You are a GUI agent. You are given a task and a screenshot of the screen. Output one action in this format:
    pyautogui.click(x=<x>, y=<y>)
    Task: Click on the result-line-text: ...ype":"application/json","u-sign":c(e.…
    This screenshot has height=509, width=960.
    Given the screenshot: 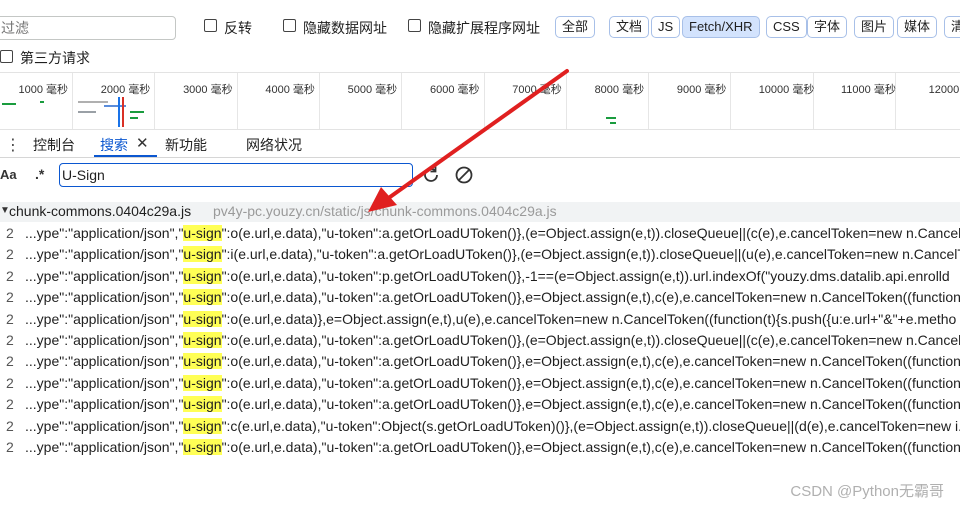 What is the action you would take?
    pyautogui.click(x=492, y=426)
    